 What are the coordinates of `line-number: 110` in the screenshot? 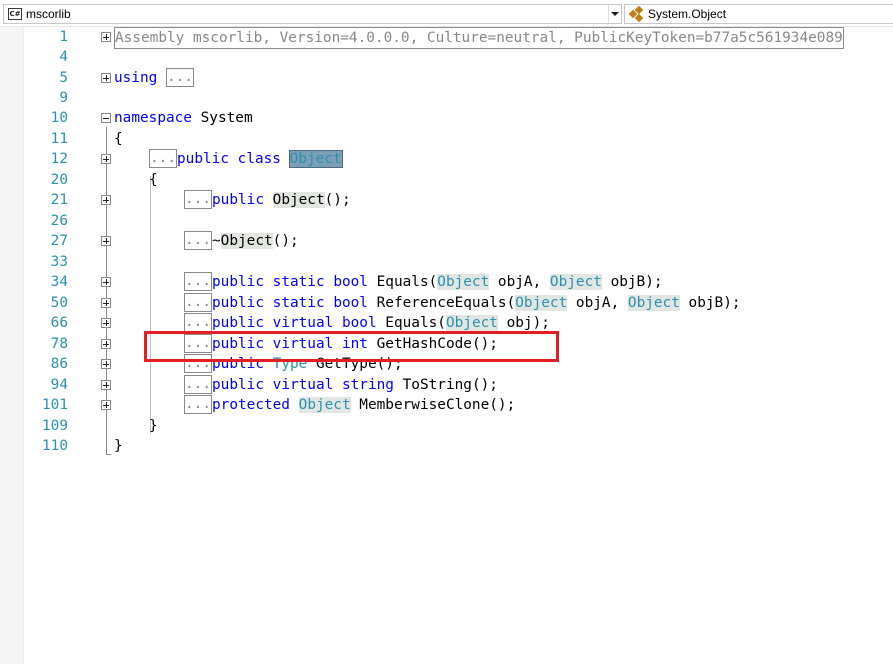 It's located at (55, 446).